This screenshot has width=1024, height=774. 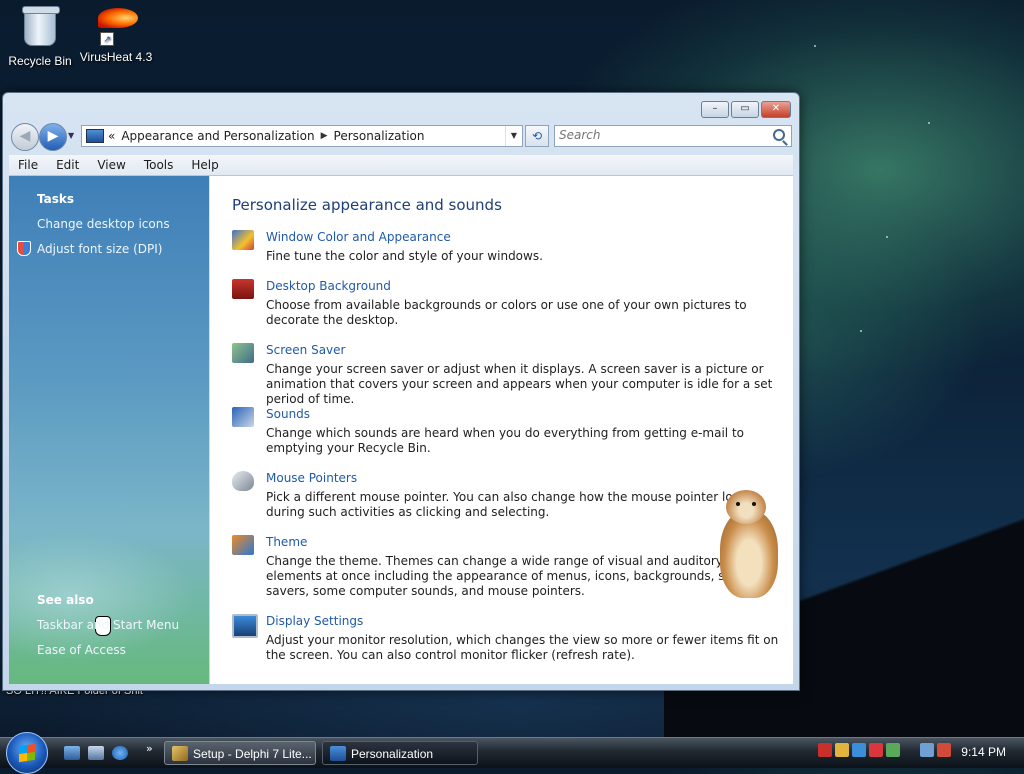 What do you see at coordinates (379, 136) in the screenshot?
I see `breadcrumb-personalization: Personalization` at bounding box center [379, 136].